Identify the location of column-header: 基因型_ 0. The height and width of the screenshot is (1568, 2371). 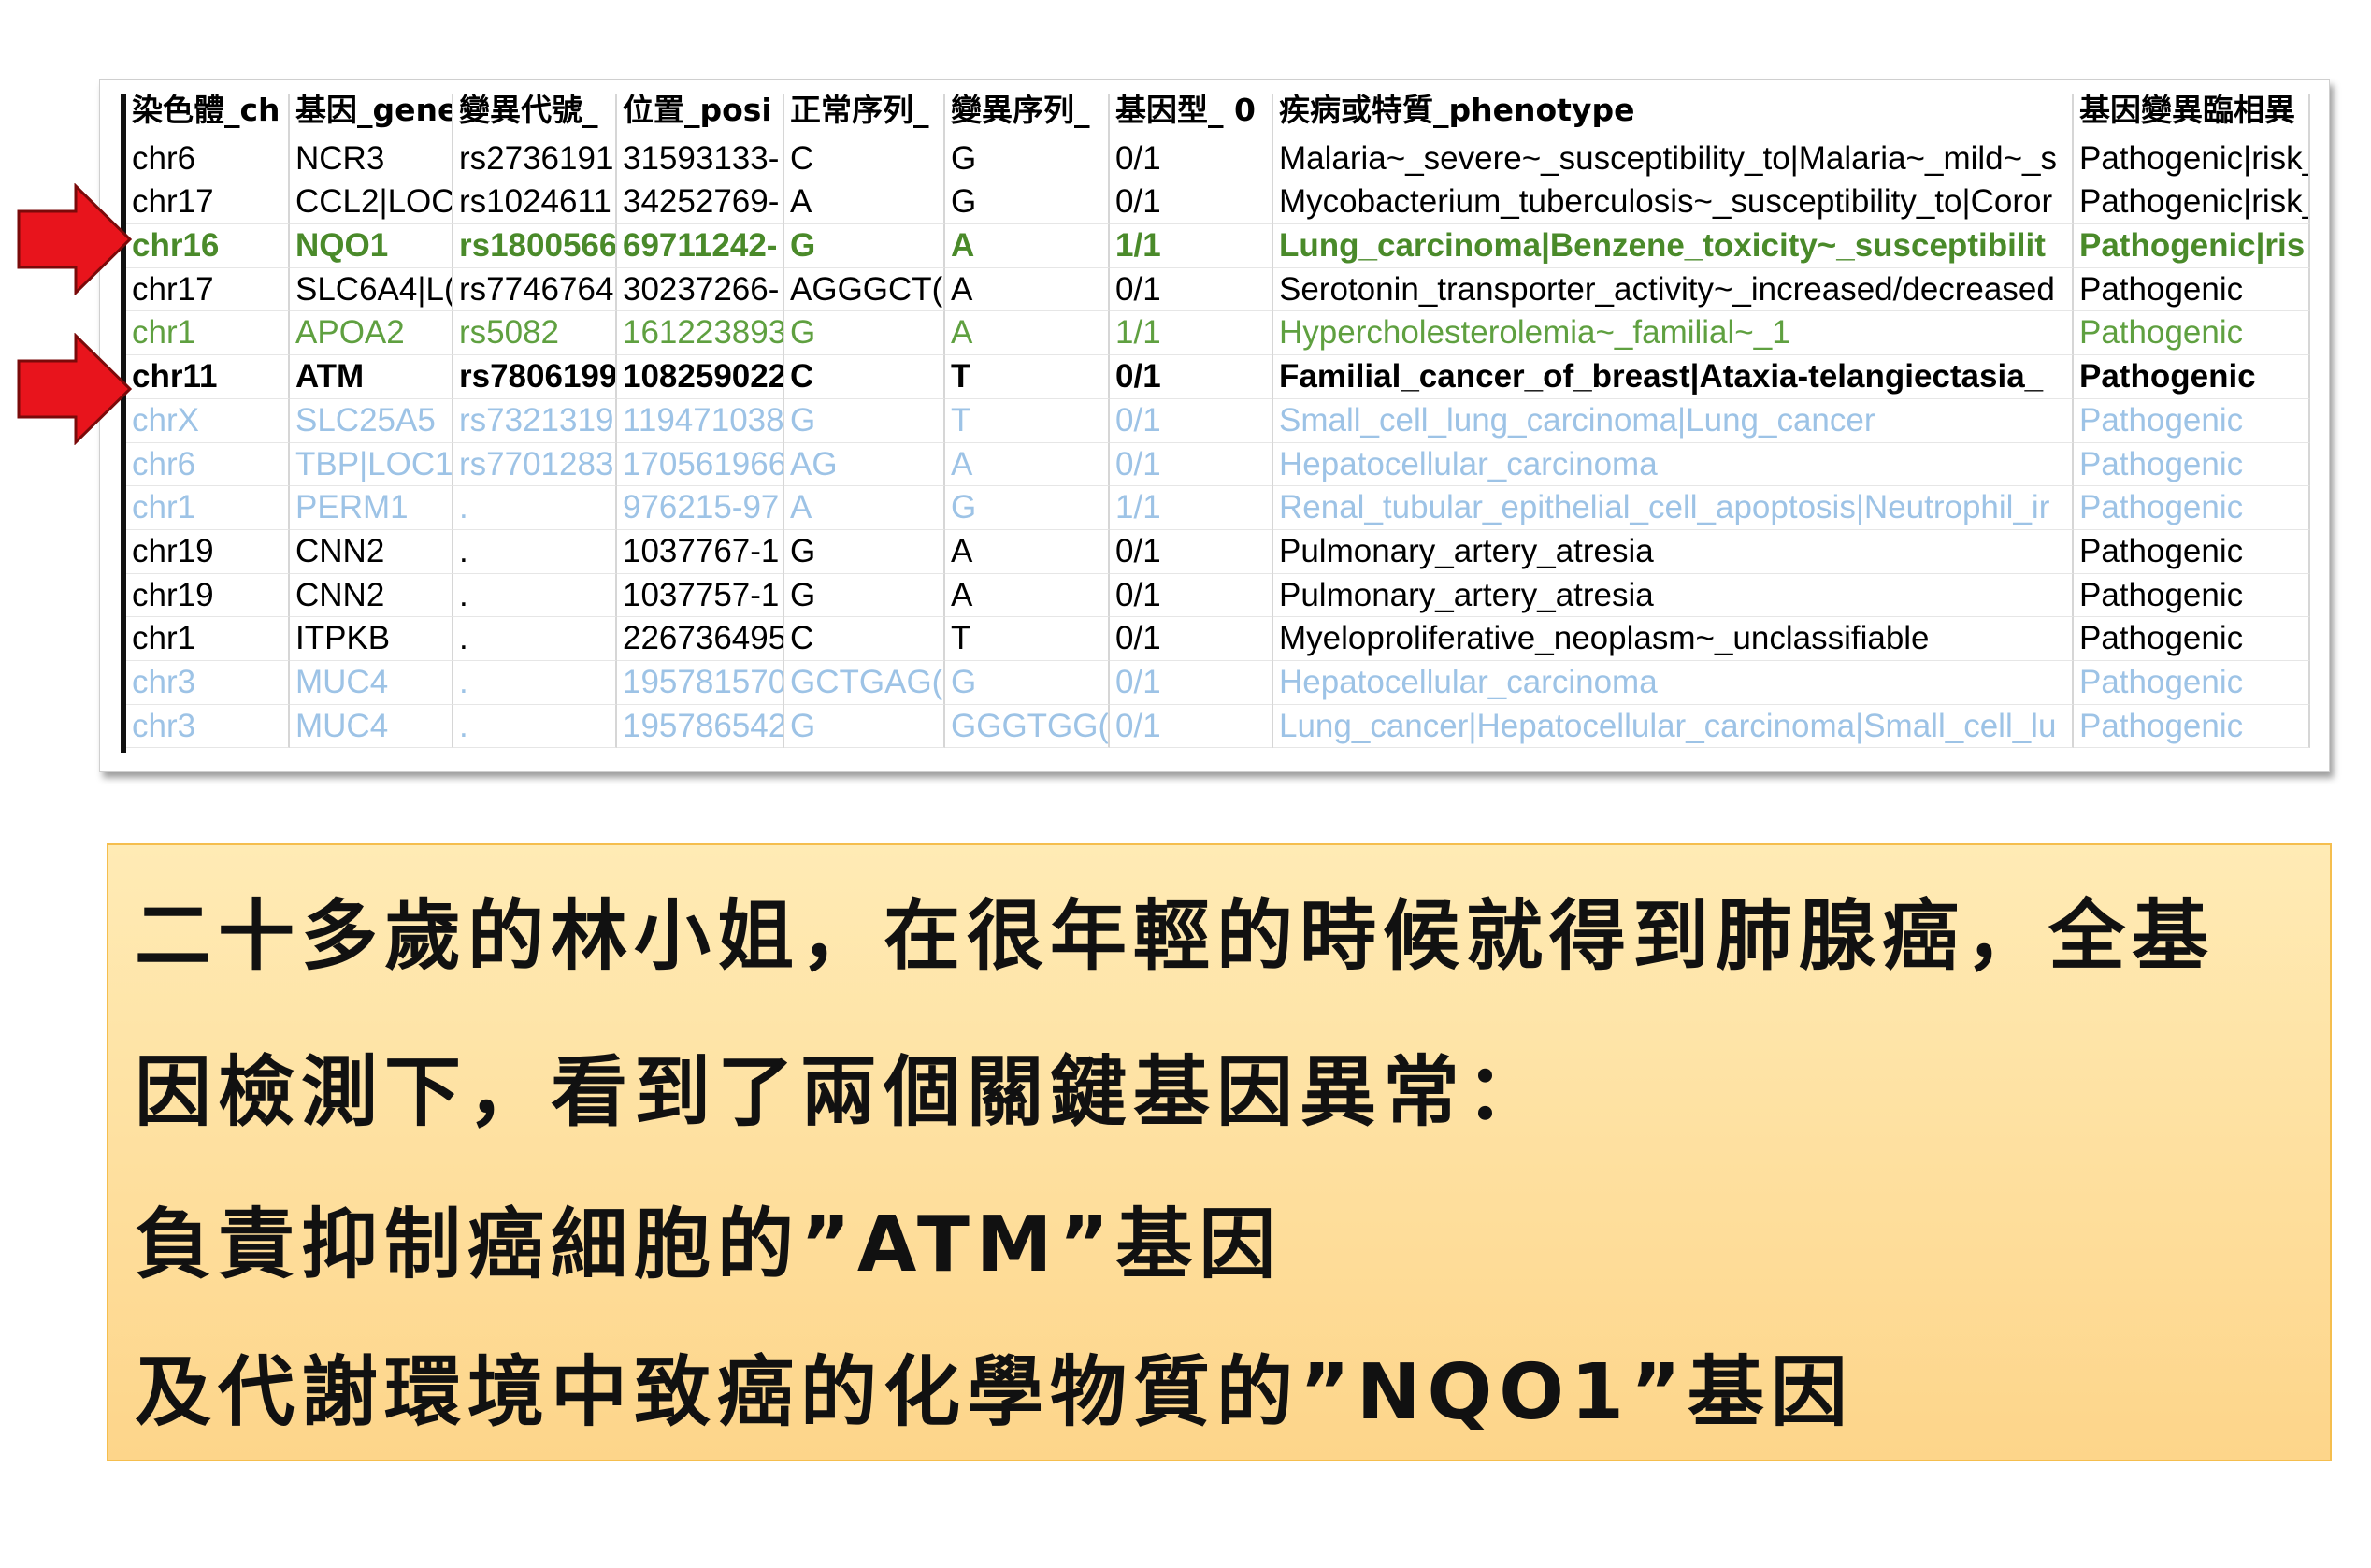
(1191, 115).